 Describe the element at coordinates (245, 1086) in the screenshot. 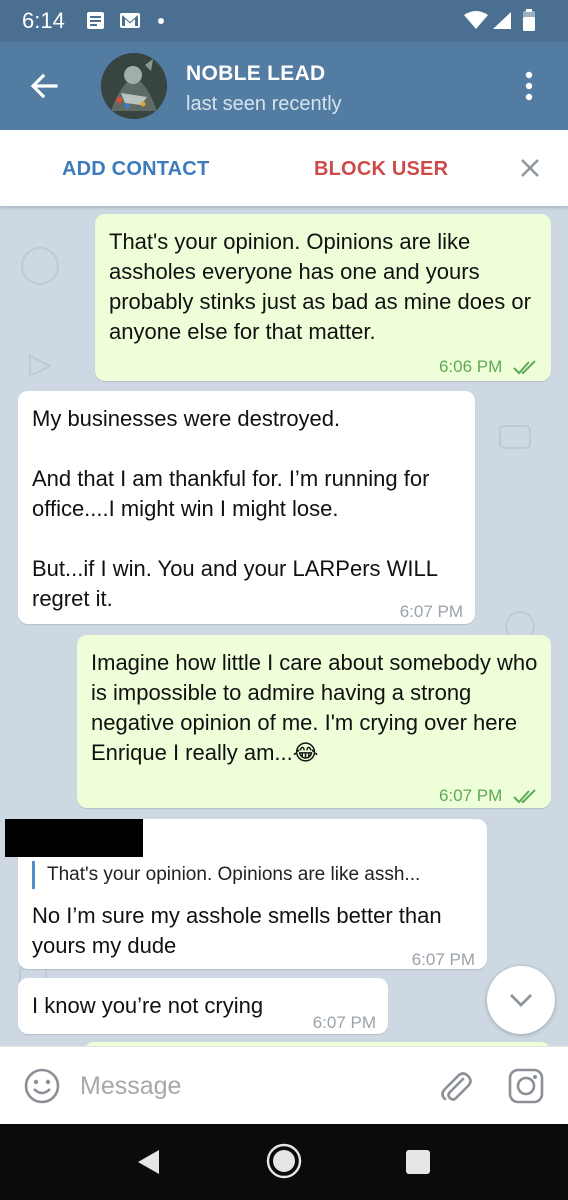

I see `message-input` at that location.